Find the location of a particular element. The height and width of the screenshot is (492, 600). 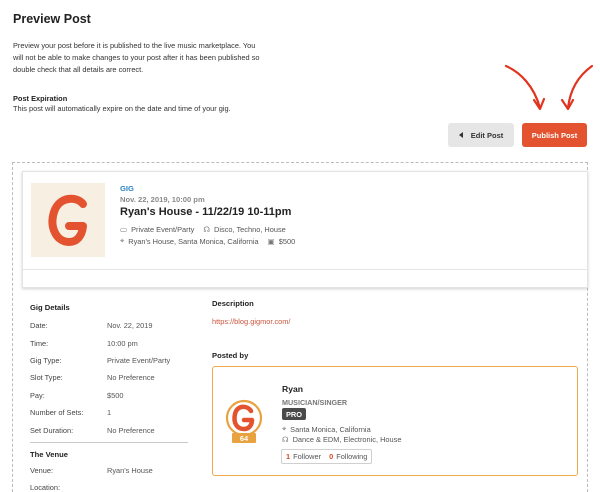

gig-title: Ryan's House - 11/22/19 10-11pm is located at coordinates (205, 212).